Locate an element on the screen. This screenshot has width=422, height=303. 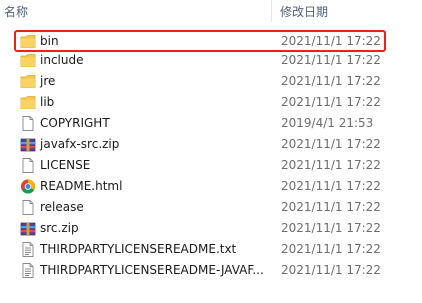
file-name: COPYRIGHT is located at coordinates (75, 123).